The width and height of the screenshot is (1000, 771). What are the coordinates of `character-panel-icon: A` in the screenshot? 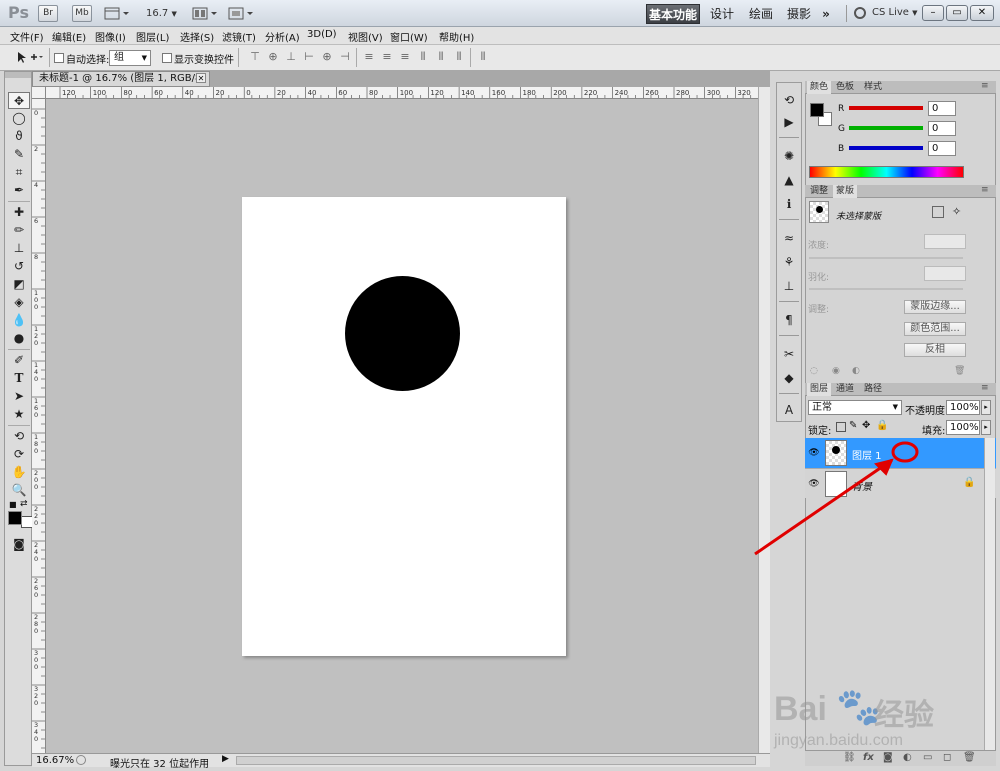 It's located at (789, 410).